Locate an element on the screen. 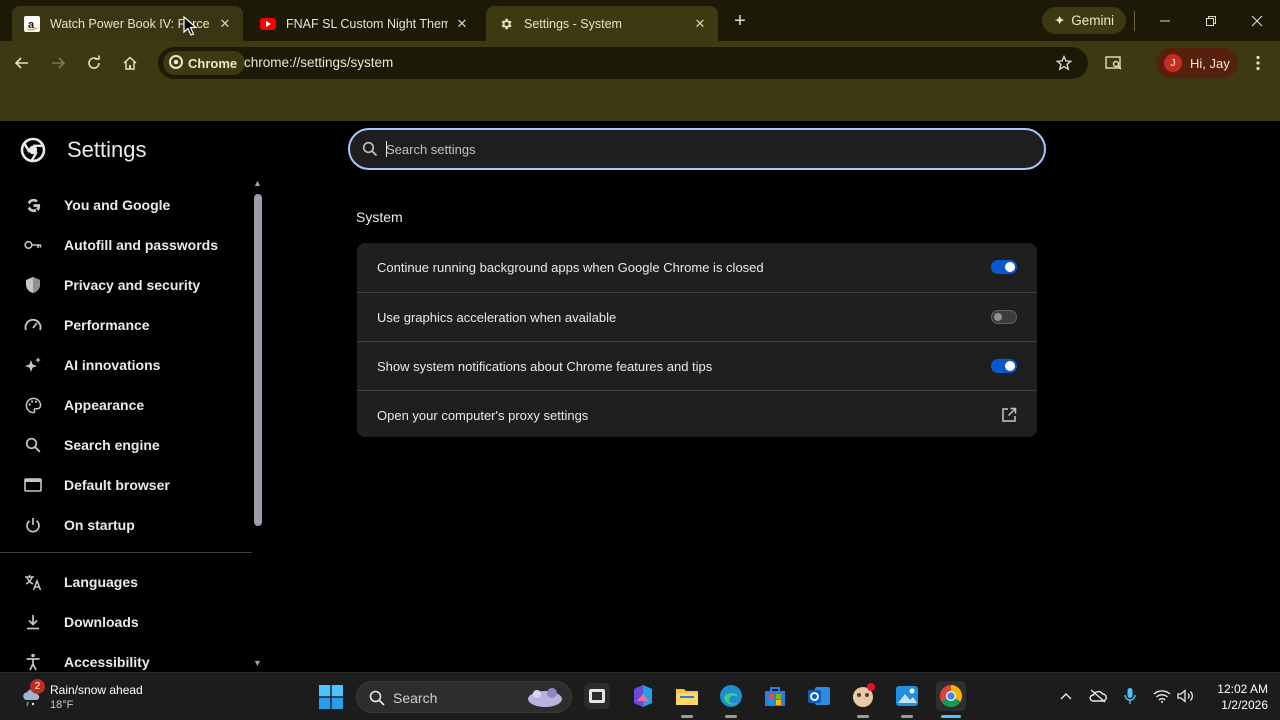 Image resolution: width=1280 pixels, height=720 pixels. sidebar-item-label: On startup is located at coordinates (99, 525).